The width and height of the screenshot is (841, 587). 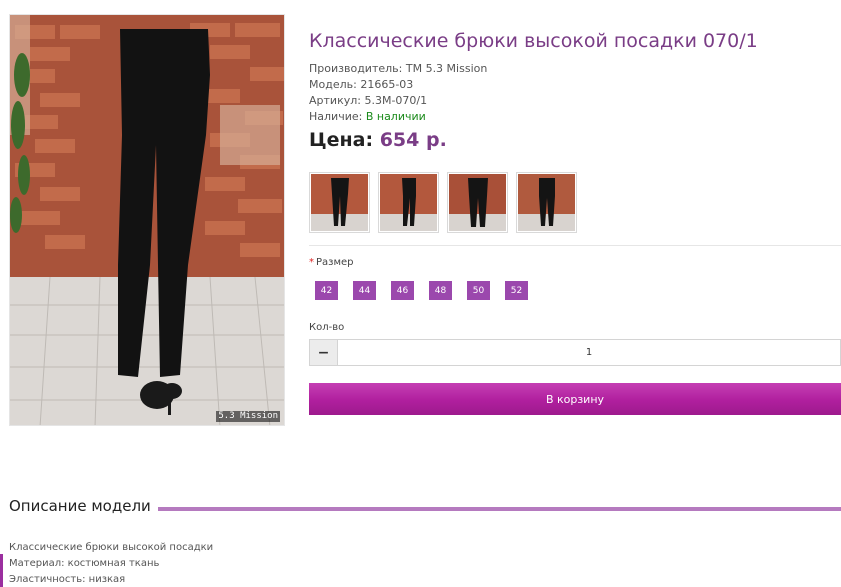 What do you see at coordinates (323, 352) in the screenshot?
I see `decrement-button: −` at bounding box center [323, 352].